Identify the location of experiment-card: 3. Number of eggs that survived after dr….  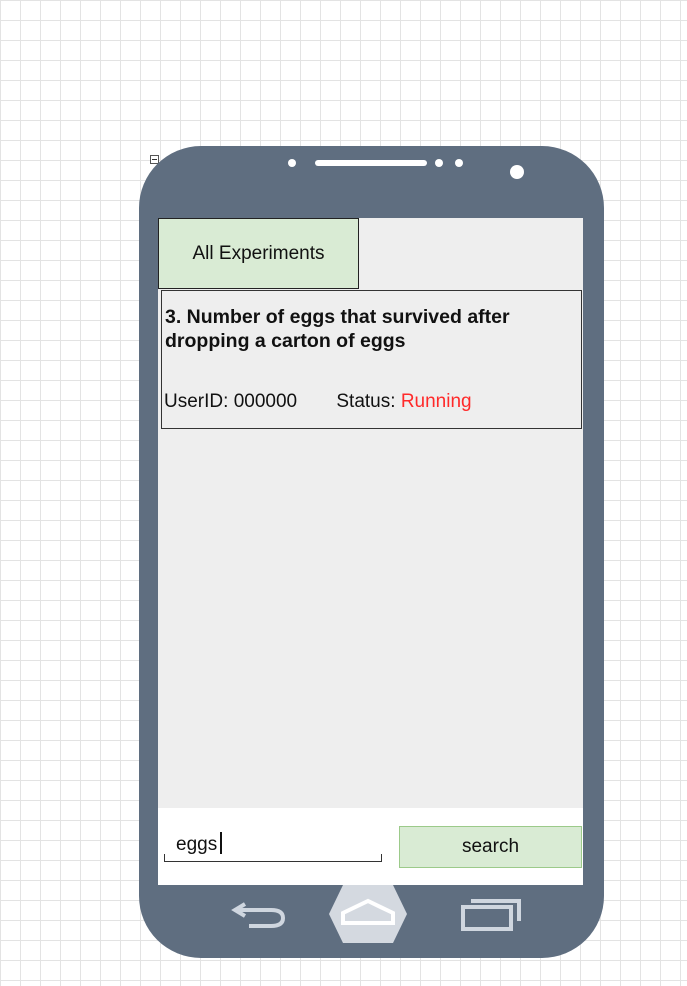
(371, 359).